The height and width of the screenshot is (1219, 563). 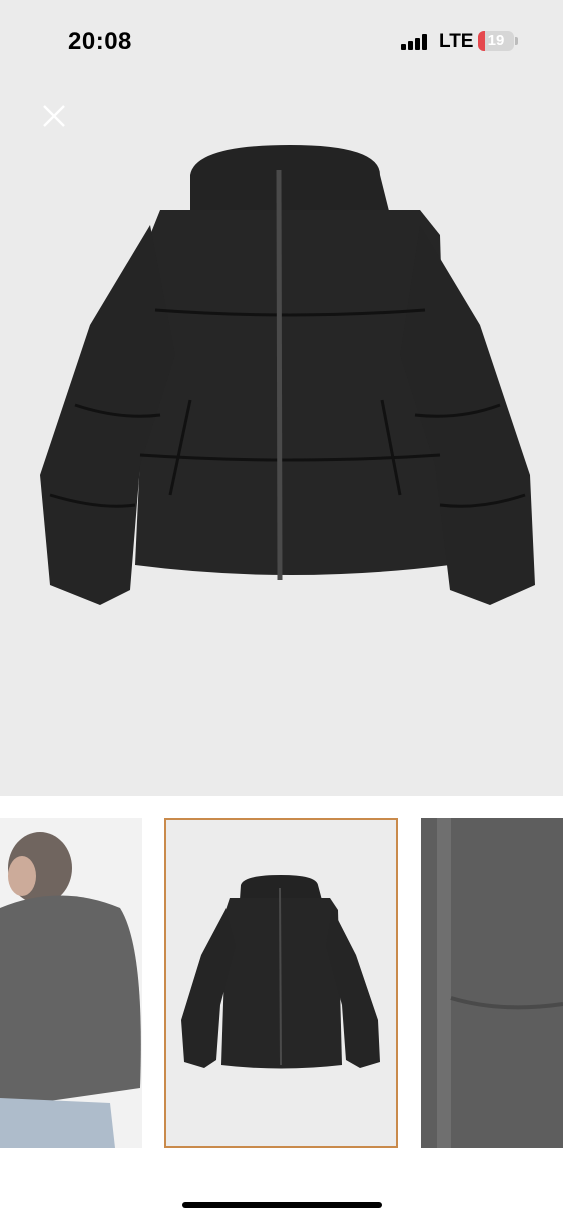 What do you see at coordinates (456, 41) in the screenshot?
I see `network-label: LTE` at bounding box center [456, 41].